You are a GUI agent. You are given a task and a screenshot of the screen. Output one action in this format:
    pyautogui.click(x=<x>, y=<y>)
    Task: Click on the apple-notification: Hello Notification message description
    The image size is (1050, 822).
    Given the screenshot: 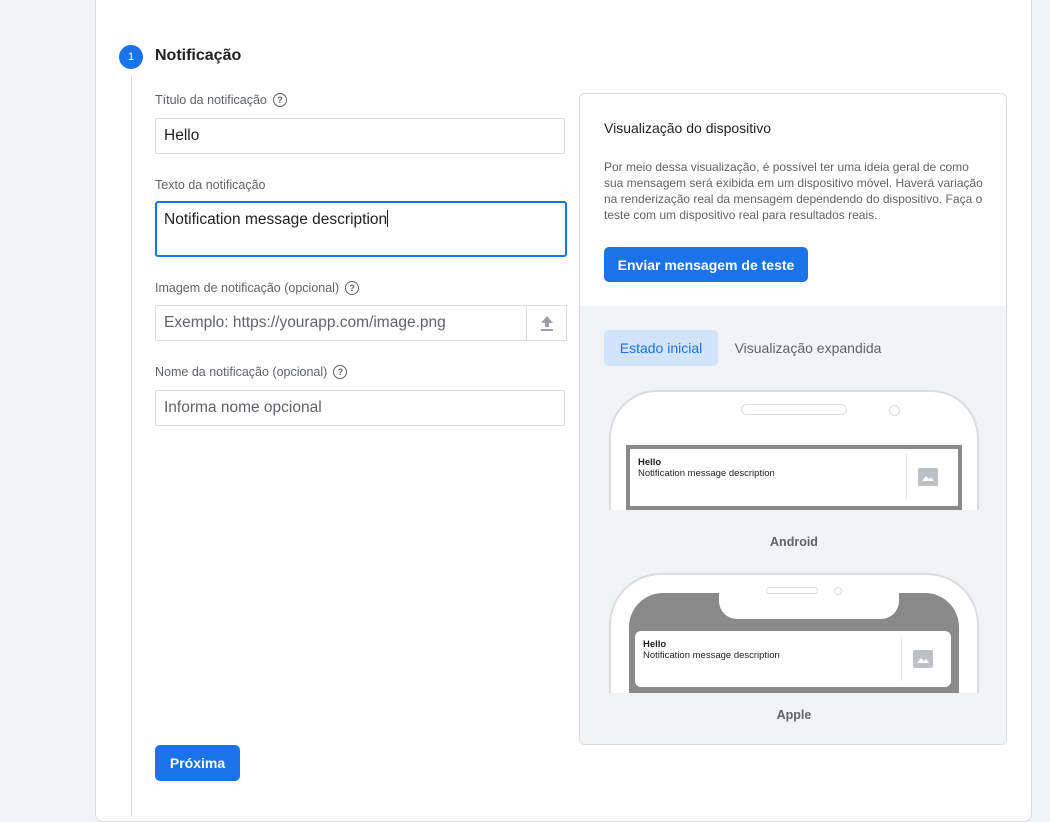 What is the action you would take?
    pyautogui.click(x=793, y=659)
    